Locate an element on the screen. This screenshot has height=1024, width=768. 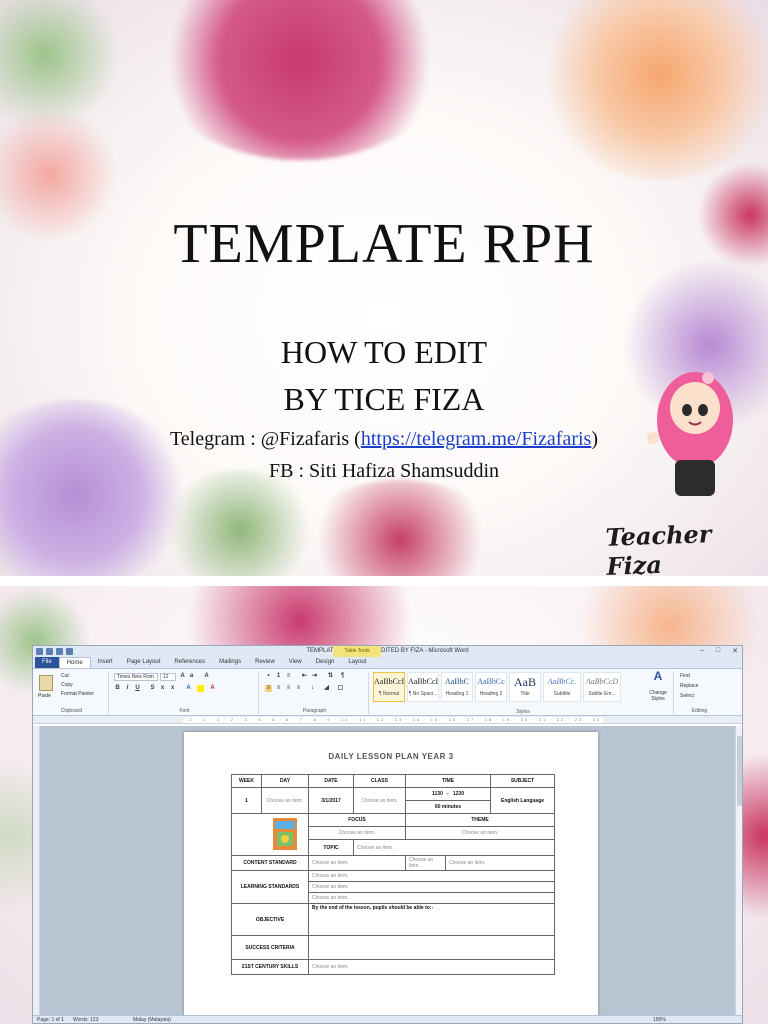
subscript-icon: x is located at coordinates (162, 688).